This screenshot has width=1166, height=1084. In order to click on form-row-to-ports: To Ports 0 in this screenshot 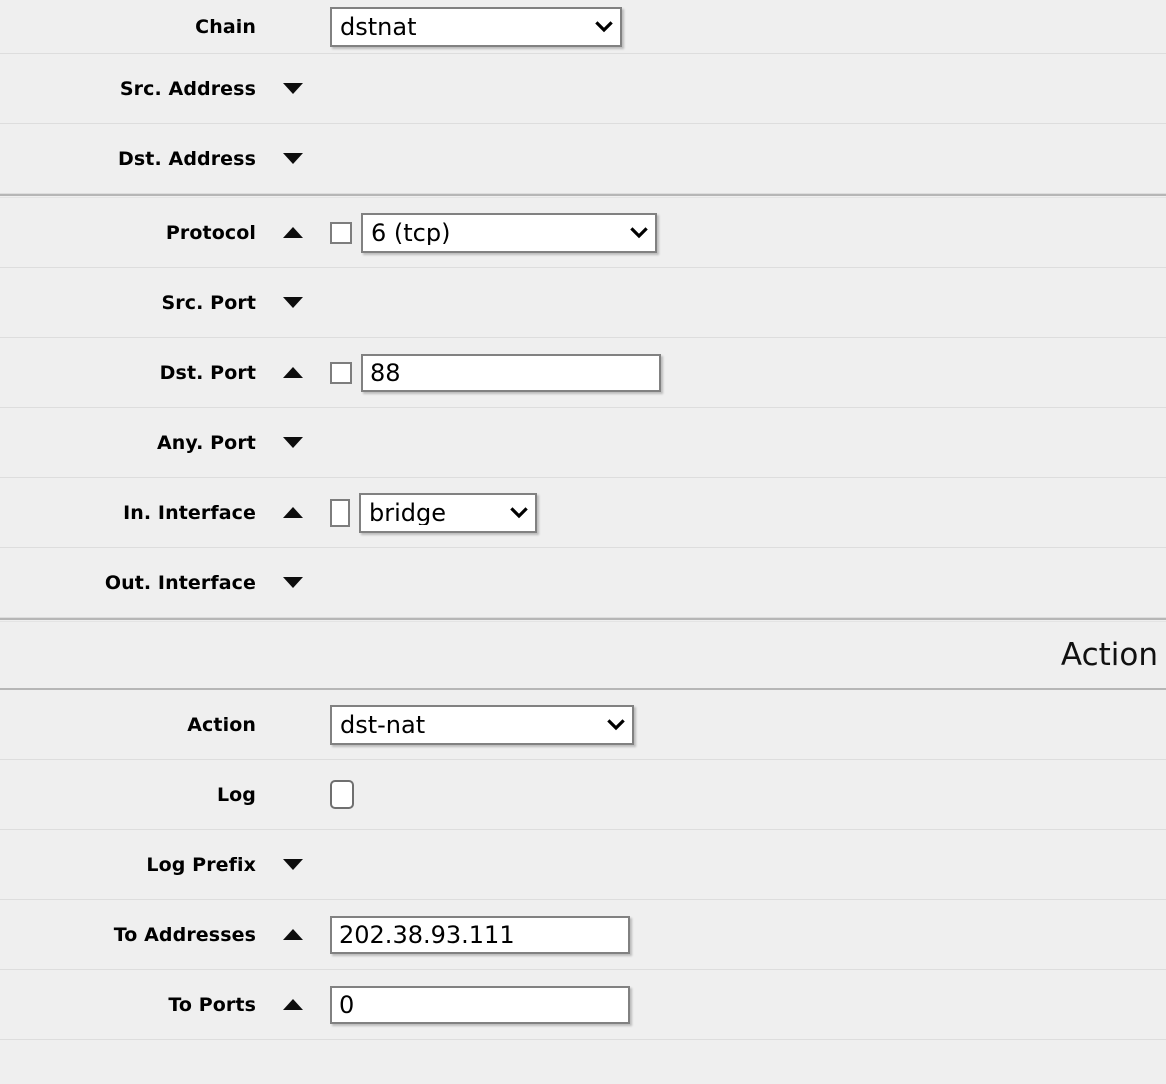, I will do `click(583, 1005)`.